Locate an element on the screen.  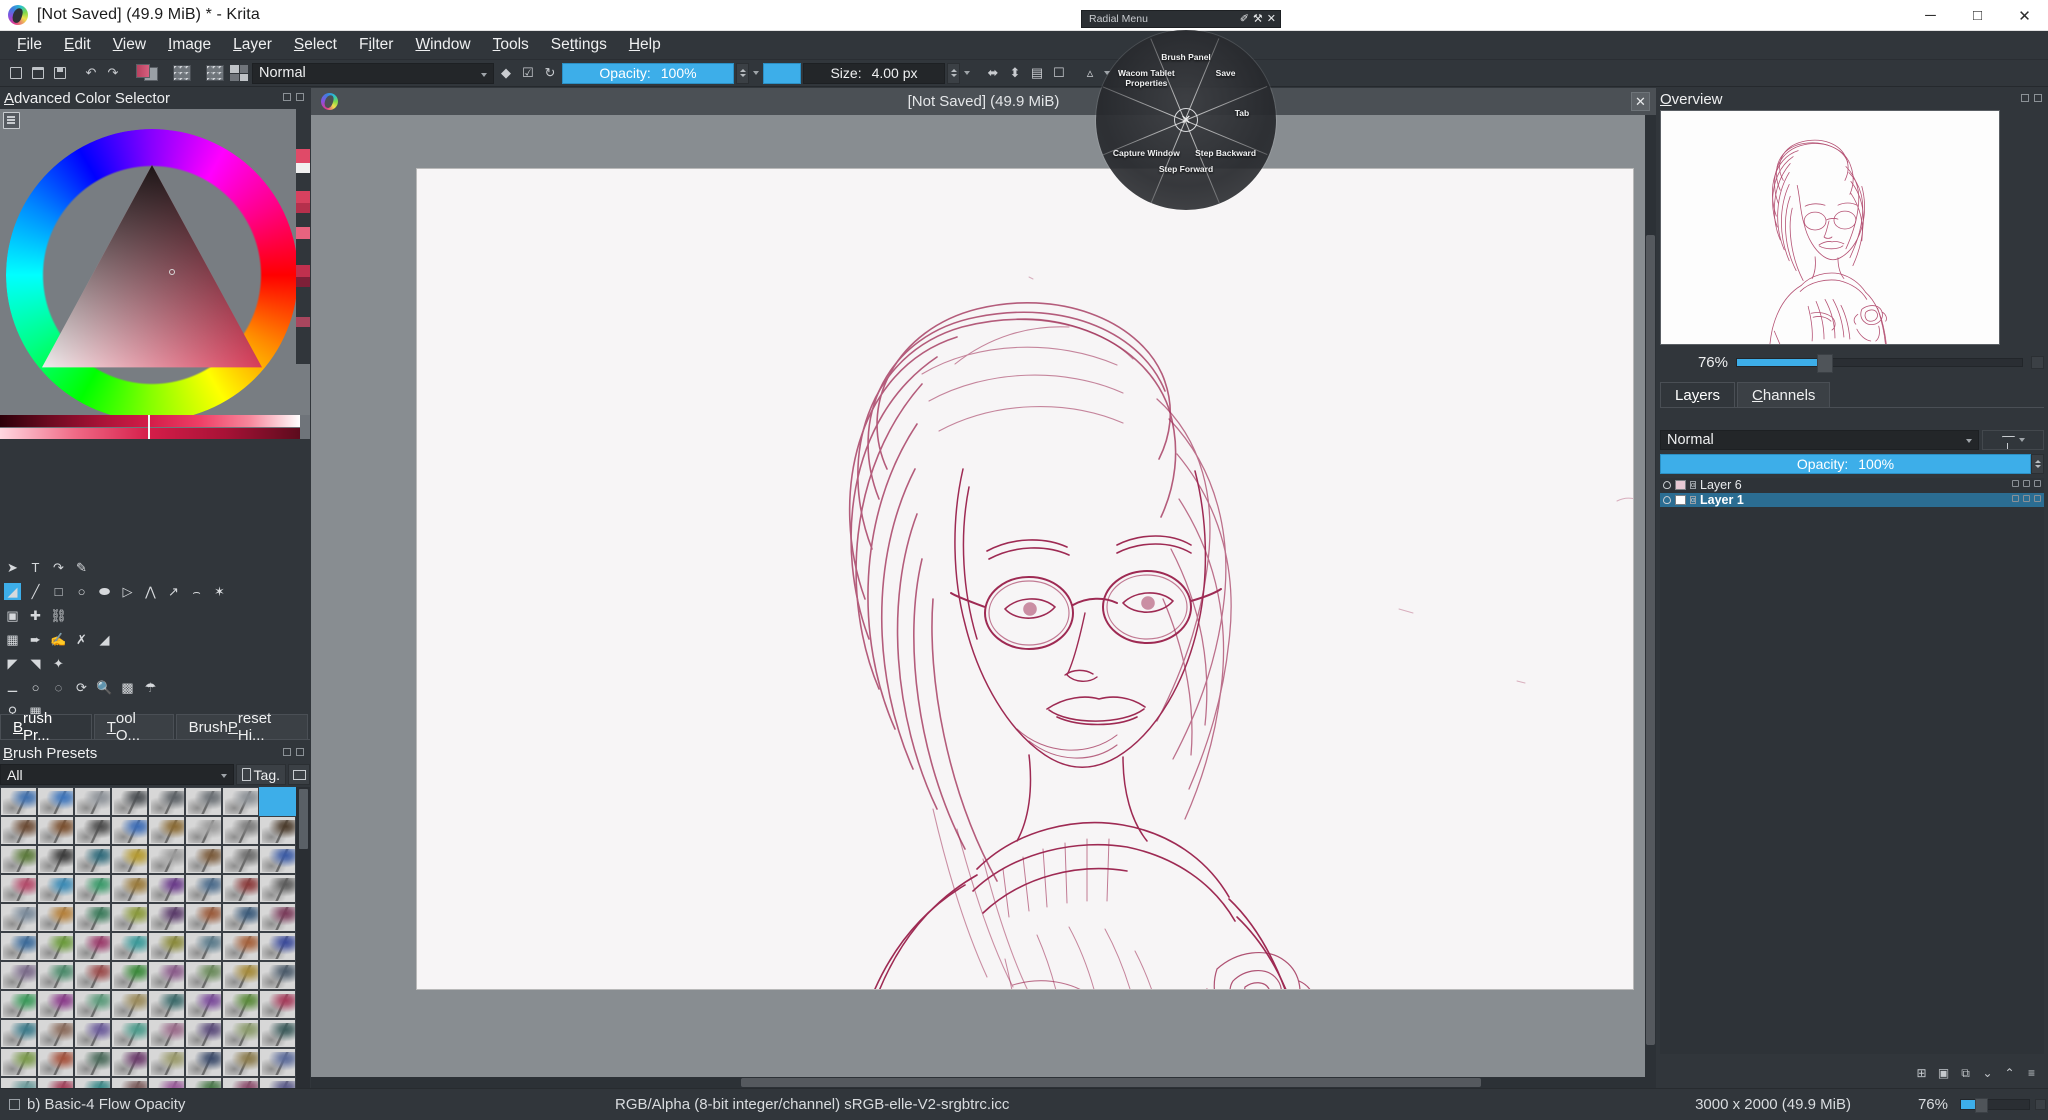
foreground-background-color-swatch is located at coordinates (147, 73).